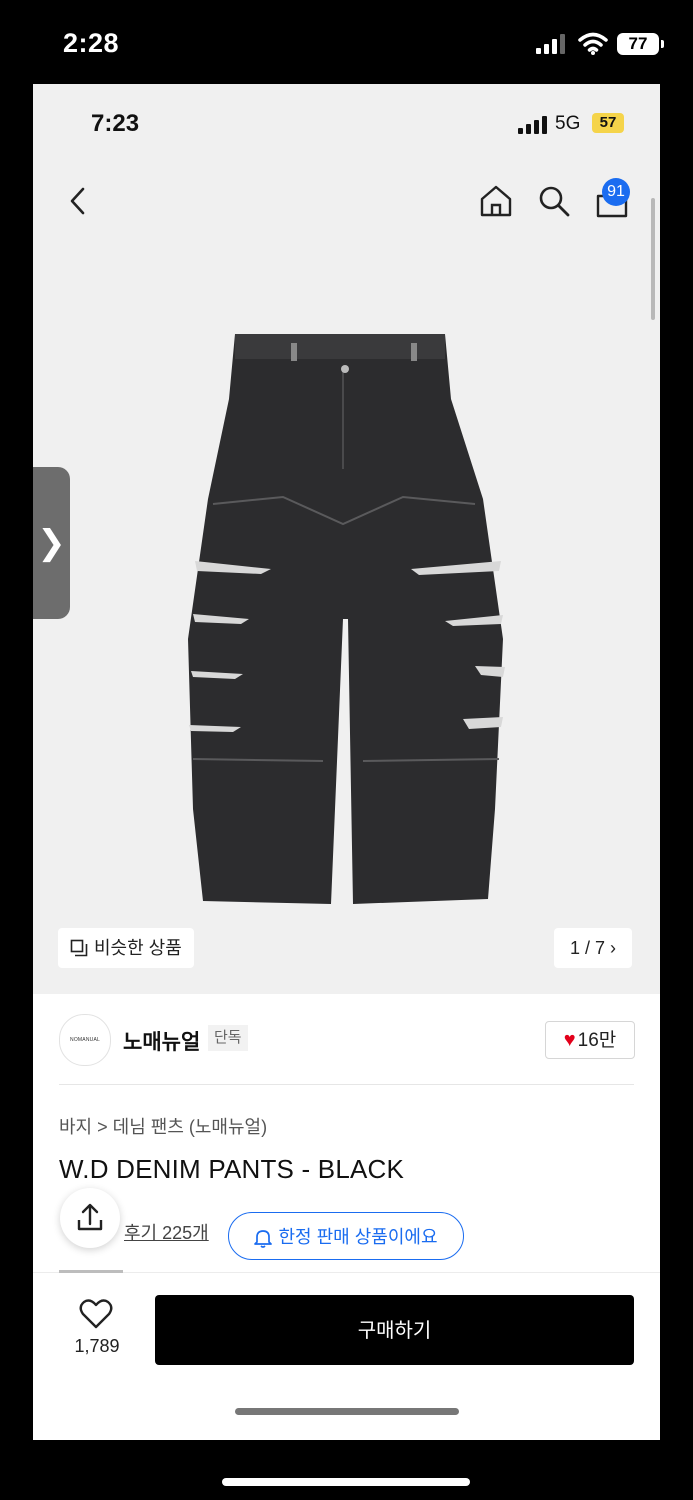 Image resolution: width=693 pixels, height=1500 pixels. I want to click on similar-products-button: 비슷한 상품, so click(126, 948).